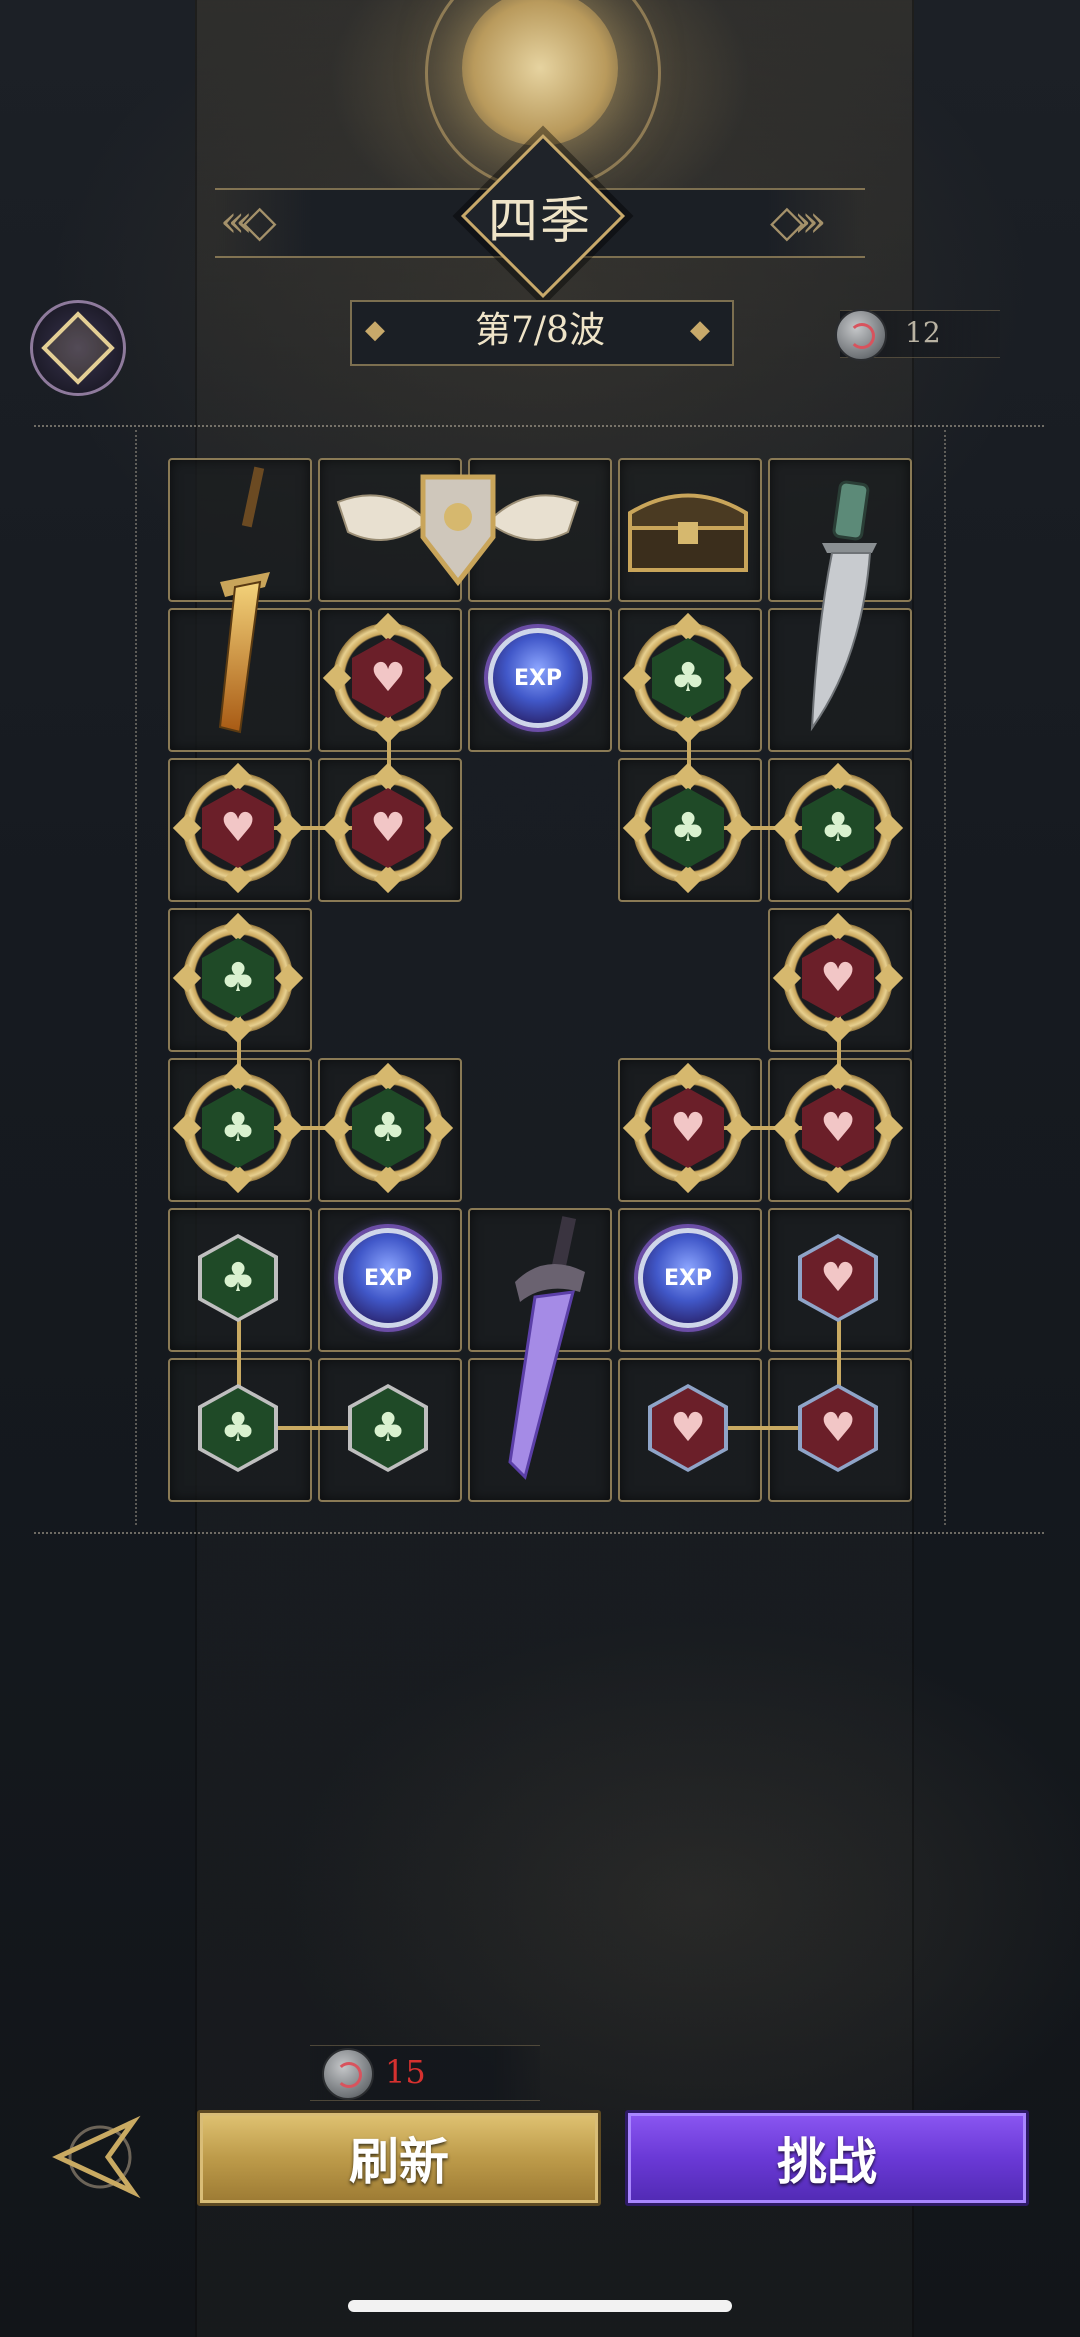  I want to click on wave-label: 第7/8波, so click(540, 330).